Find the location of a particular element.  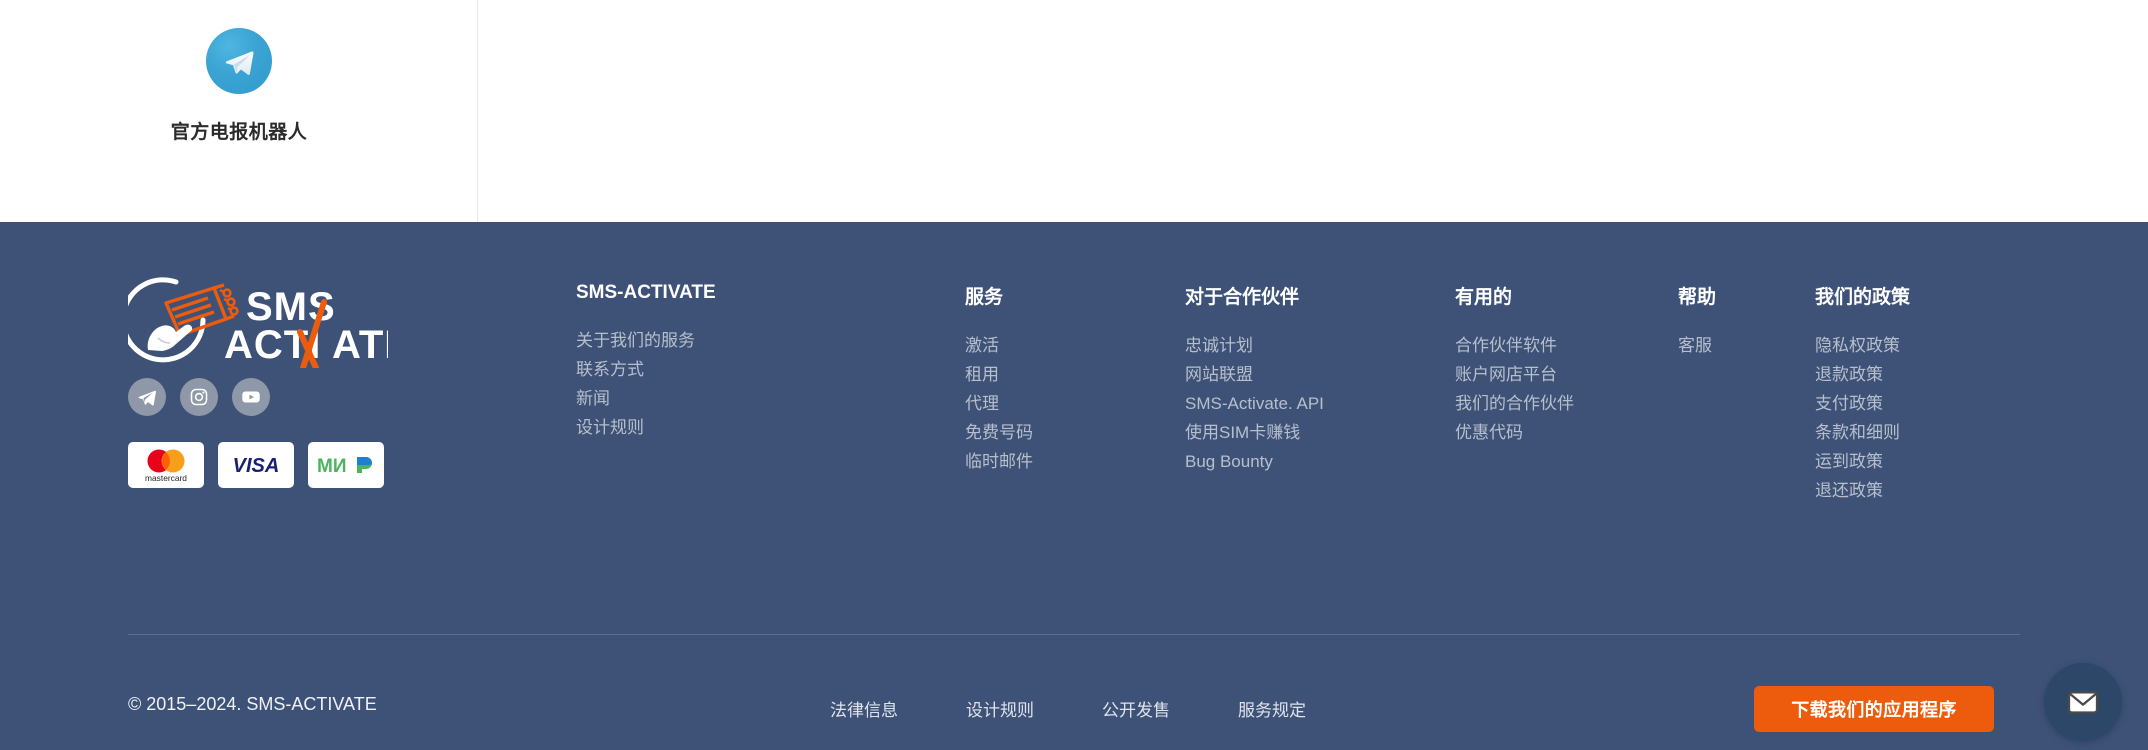

column-title: SMS-ACTIVATE is located at coordinates (646, 292).